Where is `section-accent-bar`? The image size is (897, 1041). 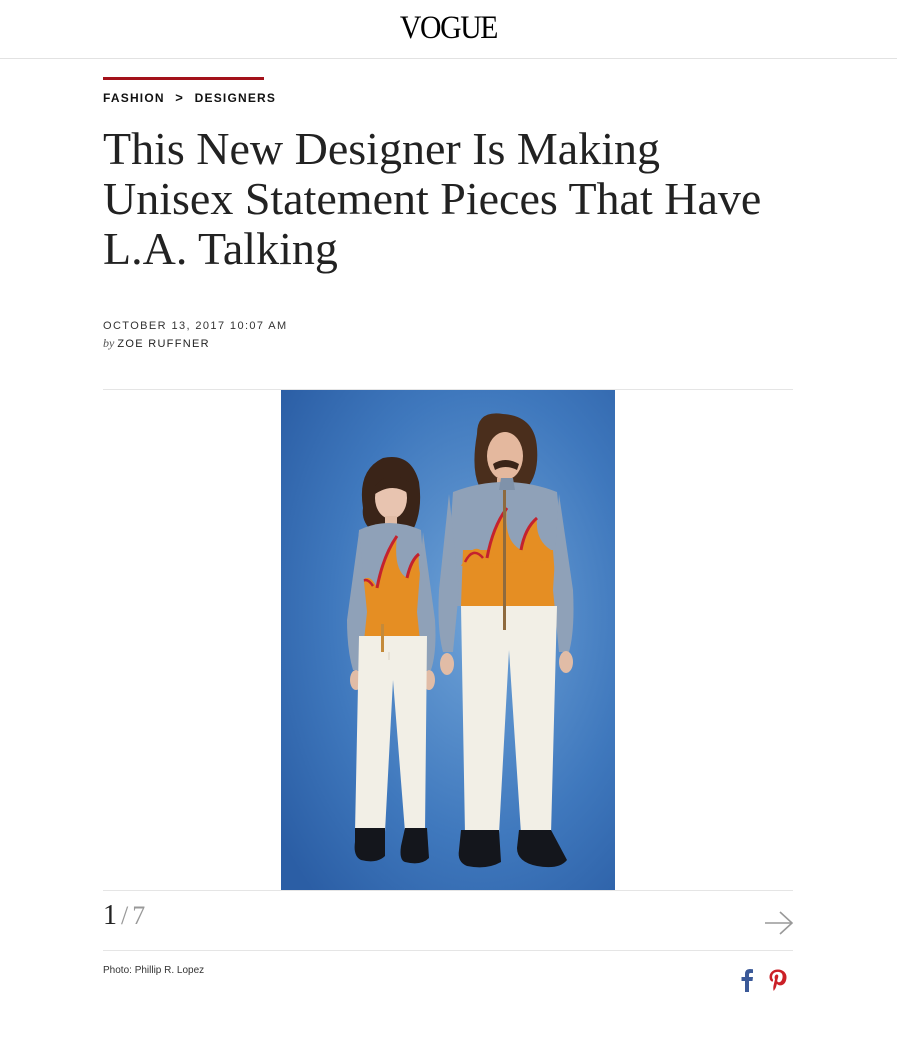 section-accent-bar is located at coordinates (183, 78).